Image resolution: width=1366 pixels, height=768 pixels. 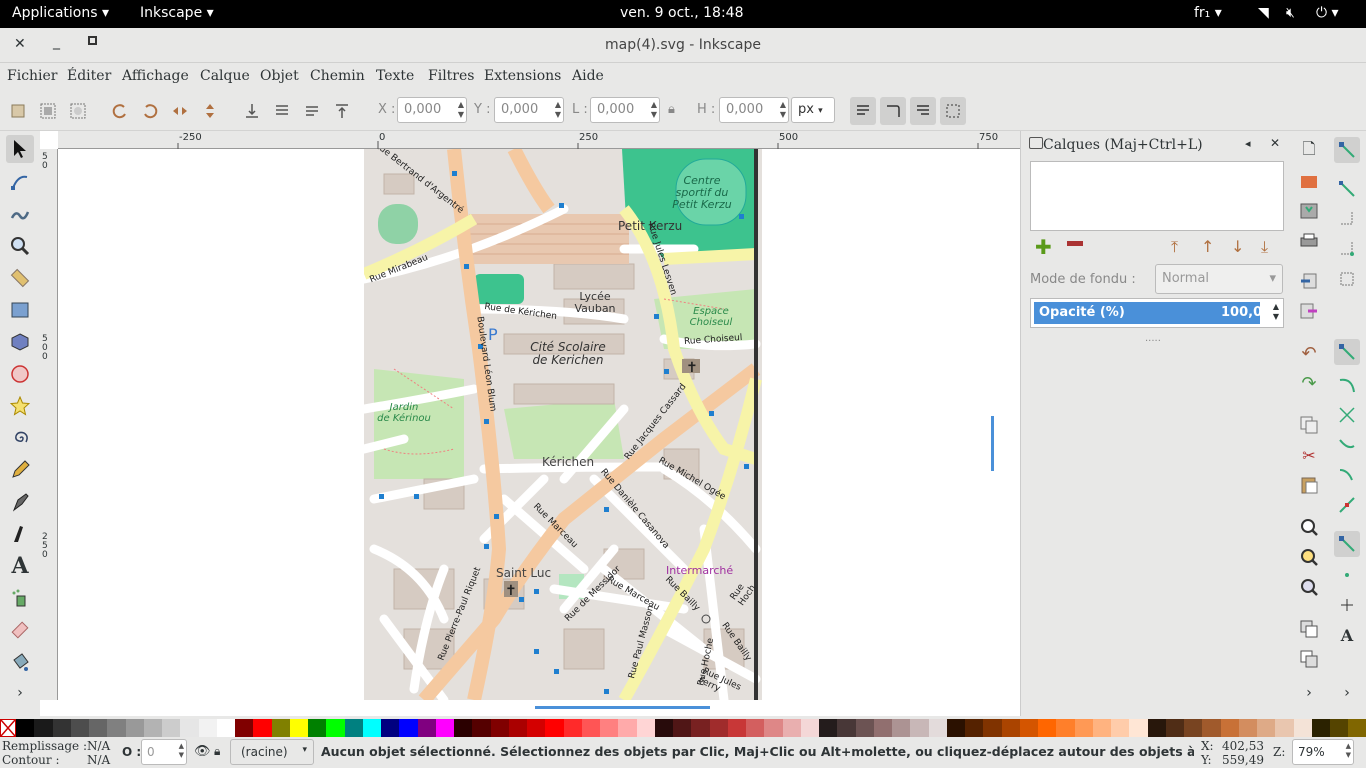 I want to click on cut-icon: ✂, so click(x=1309, y=455).